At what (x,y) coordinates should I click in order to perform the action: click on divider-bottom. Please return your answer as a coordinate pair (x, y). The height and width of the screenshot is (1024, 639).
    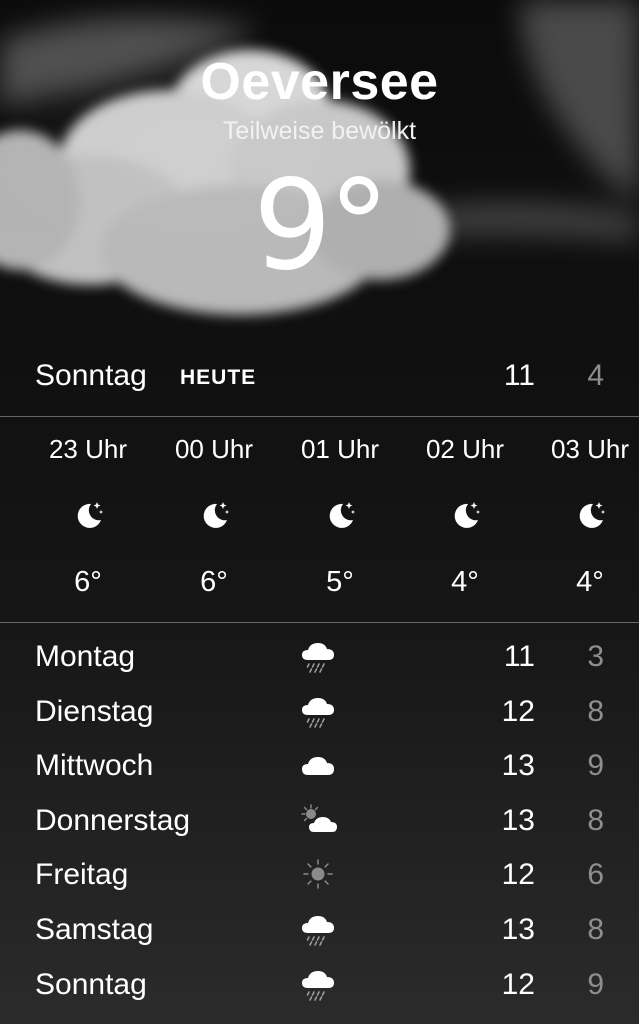
    Looking at the image, I should click on (319, 622).